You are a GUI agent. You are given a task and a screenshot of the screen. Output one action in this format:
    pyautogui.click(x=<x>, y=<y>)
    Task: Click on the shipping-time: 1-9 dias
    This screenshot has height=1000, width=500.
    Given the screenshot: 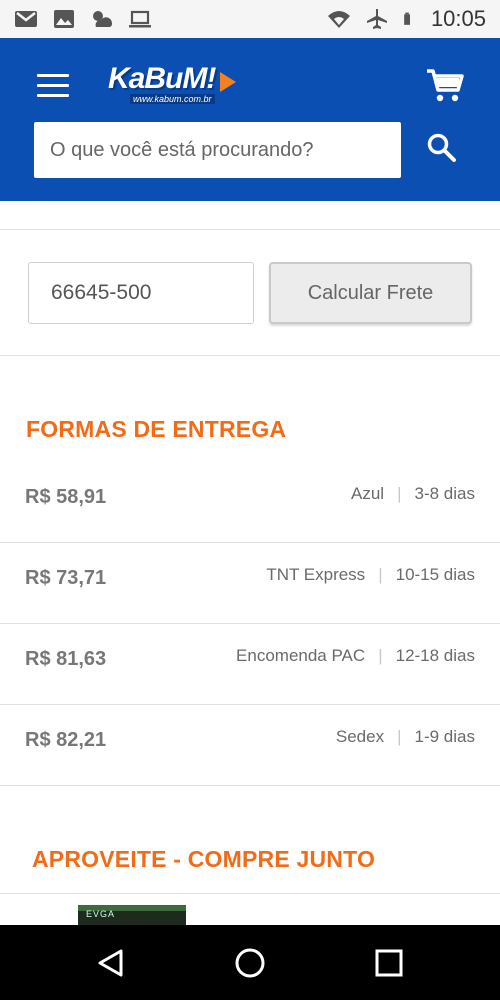 What is the action you would take?
    pyautogui.click(x=444, y=736)
    